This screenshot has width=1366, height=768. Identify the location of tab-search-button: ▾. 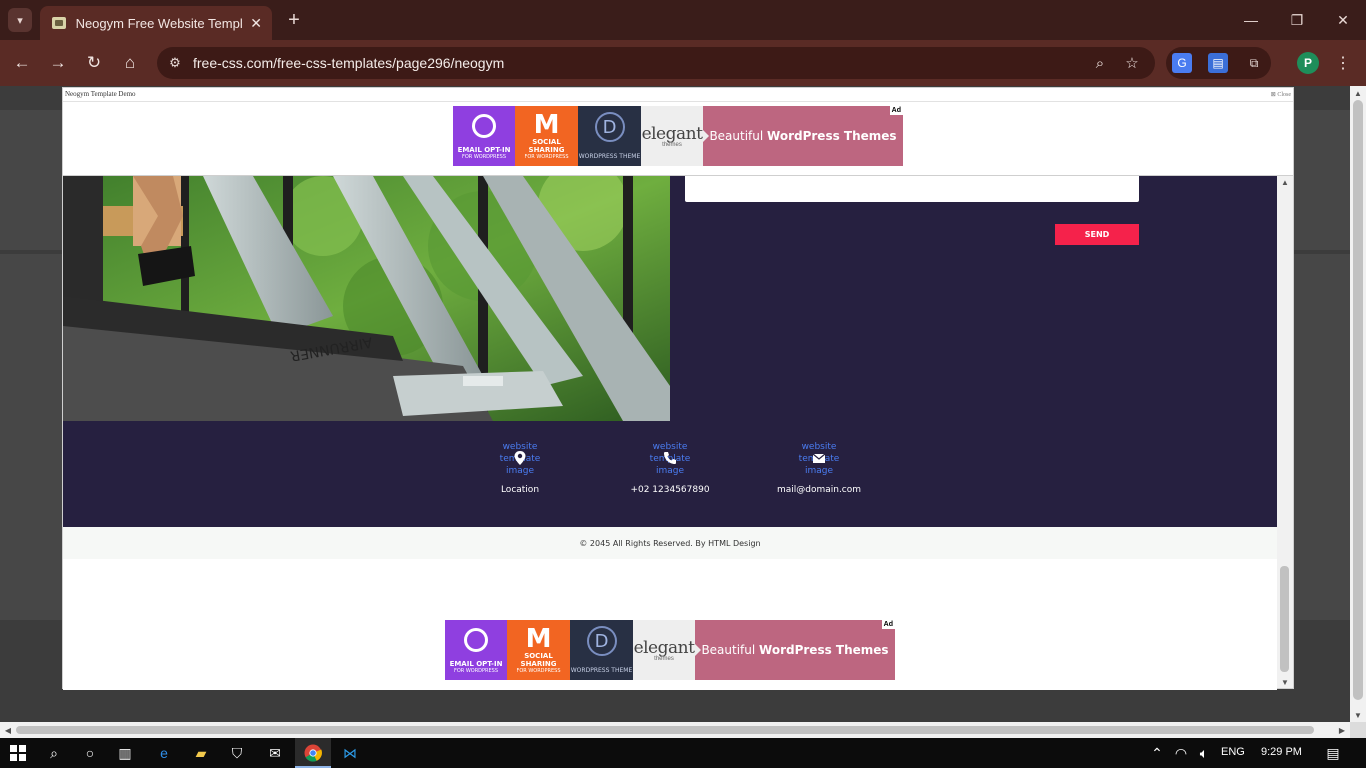
(20, 20).